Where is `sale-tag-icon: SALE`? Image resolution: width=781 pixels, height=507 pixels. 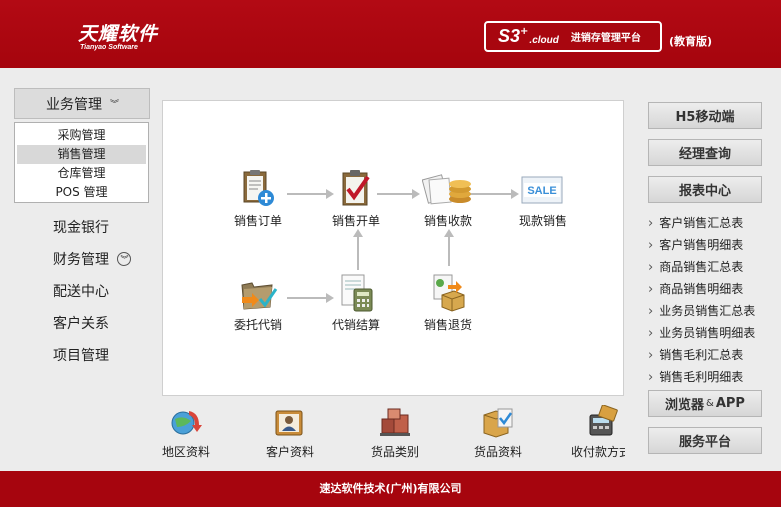 sale-tag-icon: SALE is located at coordinates (543, 189).